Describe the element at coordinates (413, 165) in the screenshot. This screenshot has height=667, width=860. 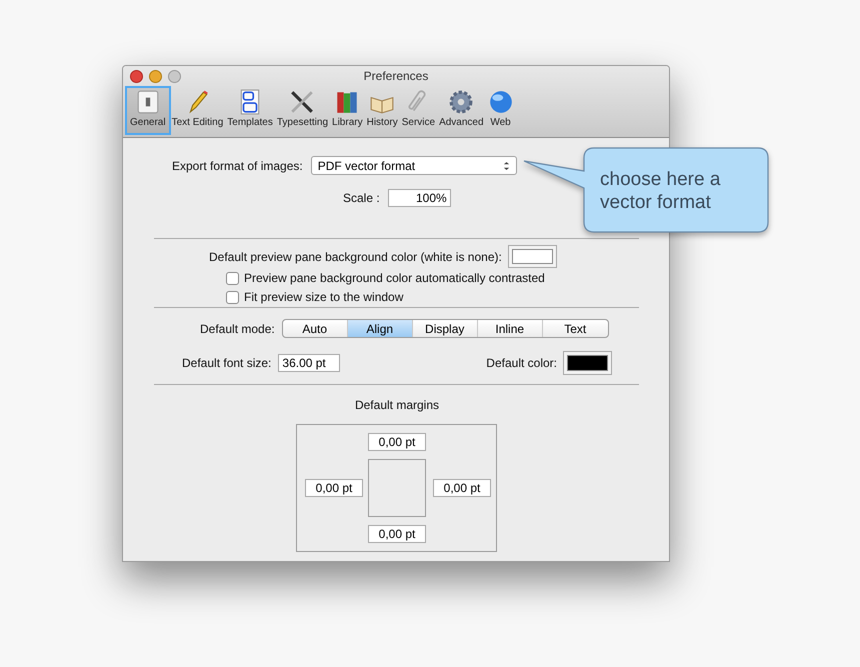
I see `export-format-dropdown: PDF vector format` at that location.